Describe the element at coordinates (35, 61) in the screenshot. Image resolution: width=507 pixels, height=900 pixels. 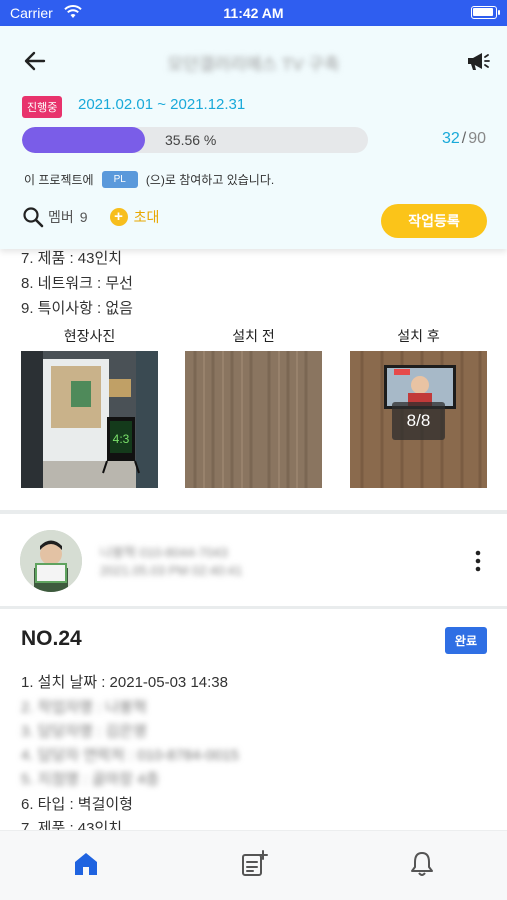
I see `back-arrow-icon` at that location.